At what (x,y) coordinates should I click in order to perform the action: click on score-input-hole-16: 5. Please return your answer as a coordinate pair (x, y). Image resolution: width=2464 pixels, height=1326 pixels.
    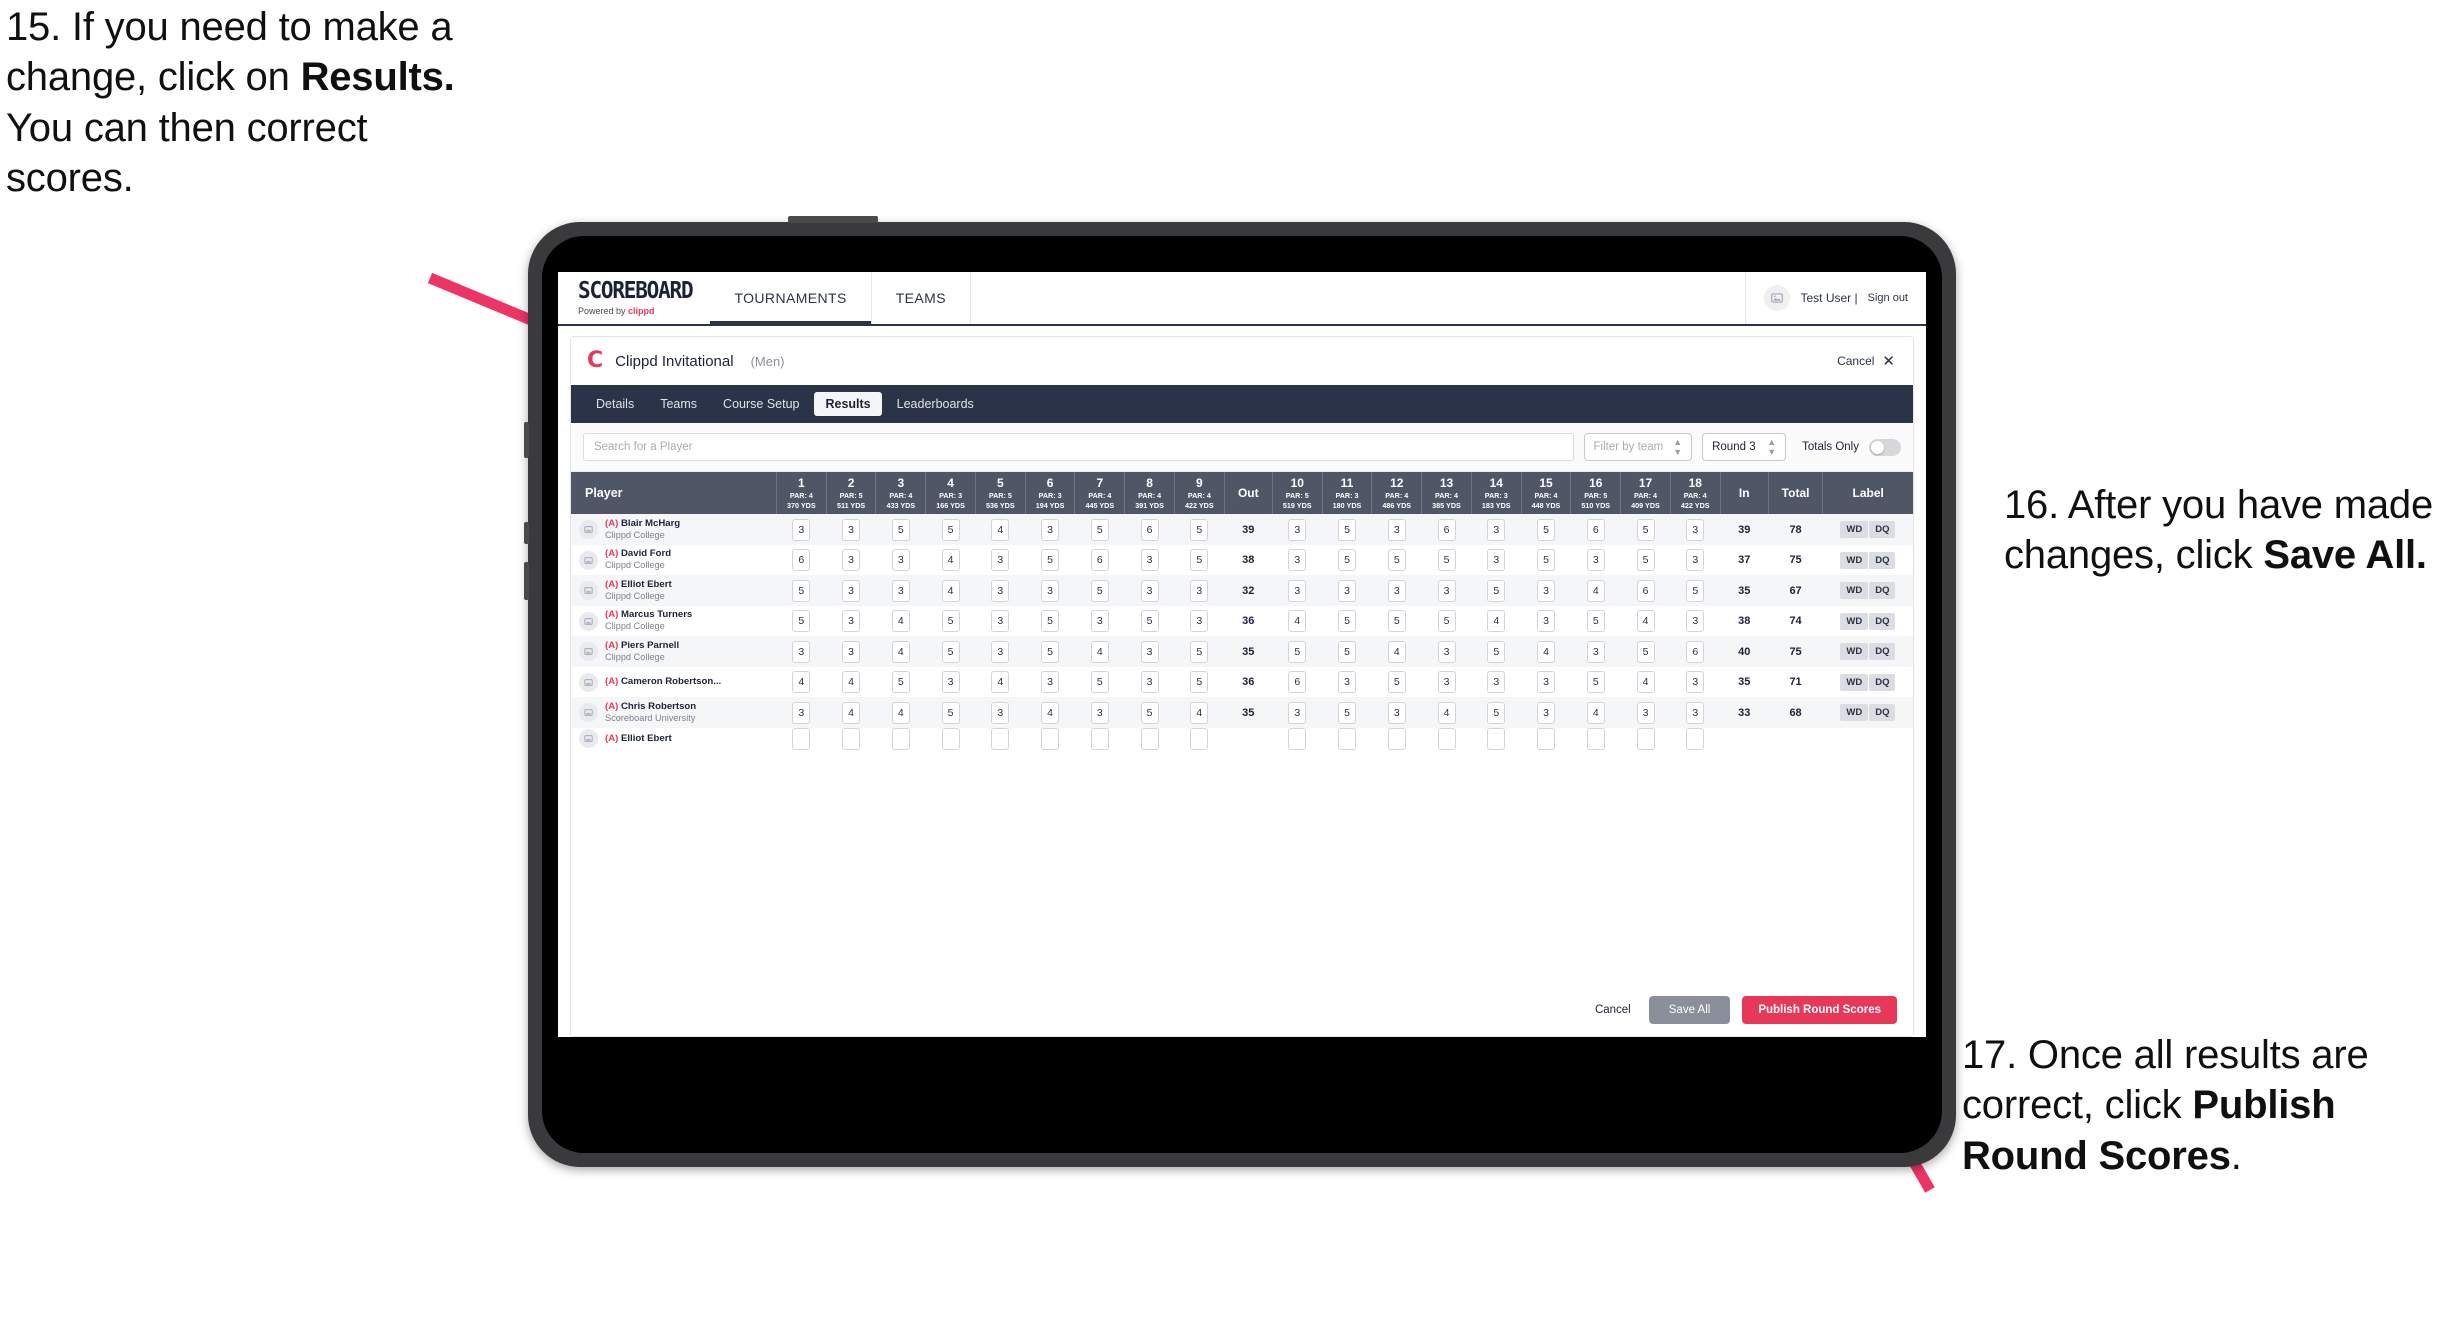
    Looking at the image, I should click on (1596, 682).